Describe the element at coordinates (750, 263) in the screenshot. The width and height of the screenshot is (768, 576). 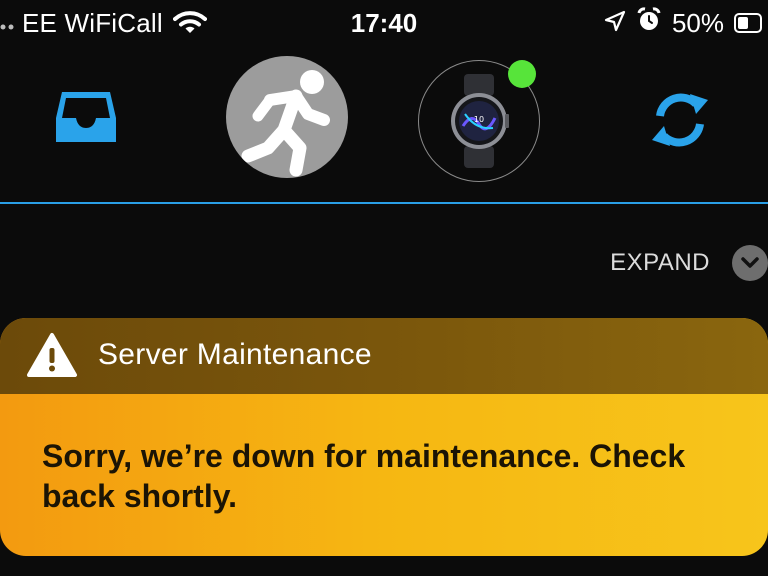
I see `chevron-down-icon` at that location.